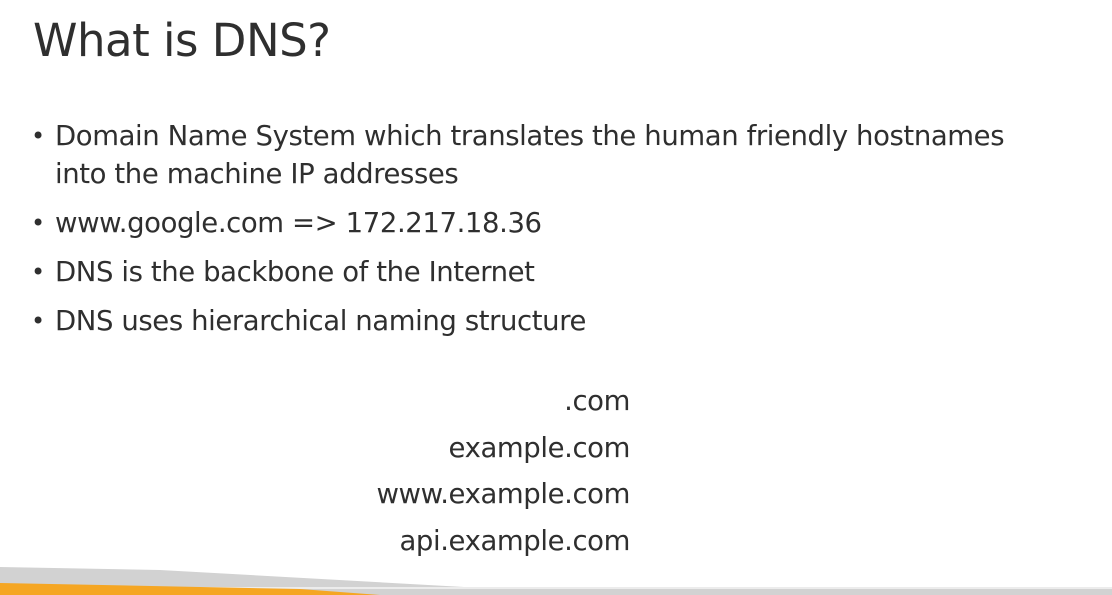 This screenshot has width=1112, height=595. I want to click on slide-title: What is DNS?, so click(182, 40).